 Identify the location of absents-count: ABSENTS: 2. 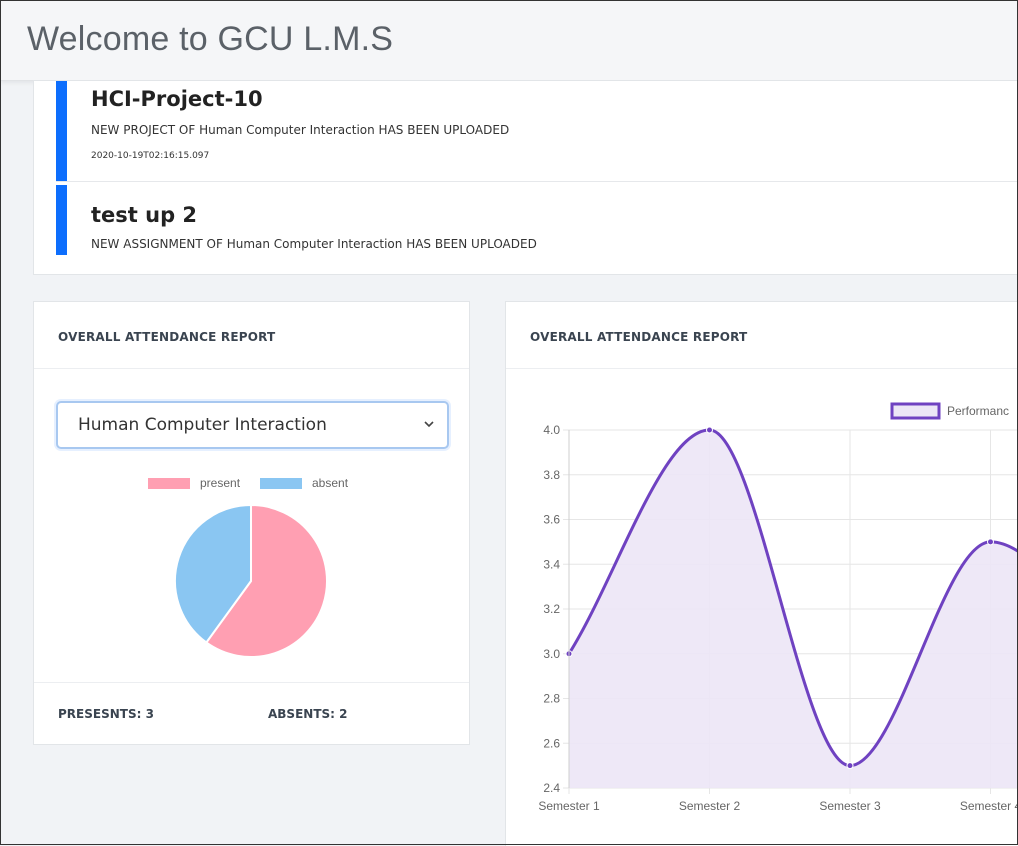
(308, 714).